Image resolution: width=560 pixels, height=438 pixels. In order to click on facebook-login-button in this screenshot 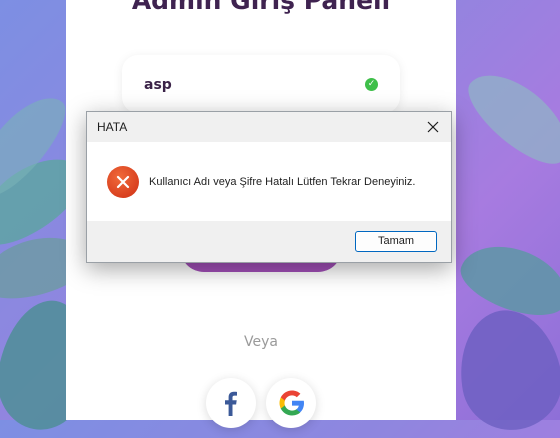, I will do `click(231, 403)`.